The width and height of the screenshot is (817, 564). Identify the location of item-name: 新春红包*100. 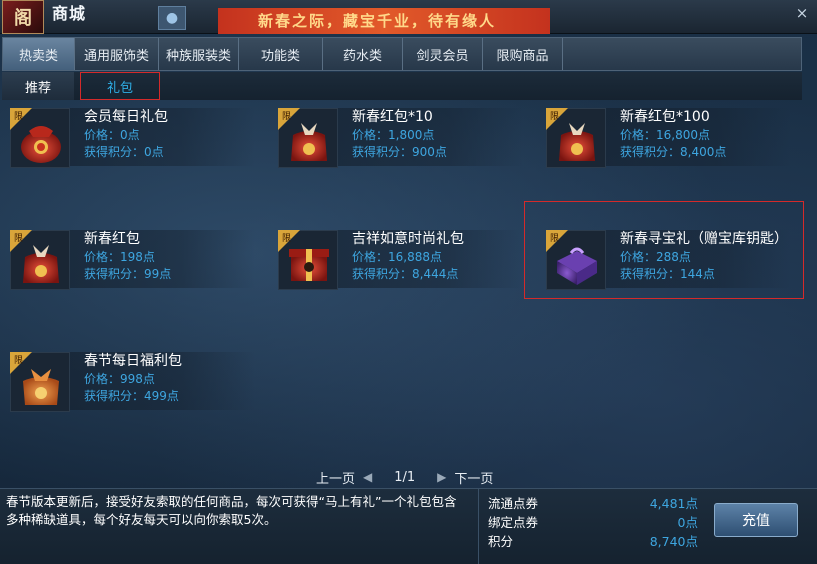
(665, 117).